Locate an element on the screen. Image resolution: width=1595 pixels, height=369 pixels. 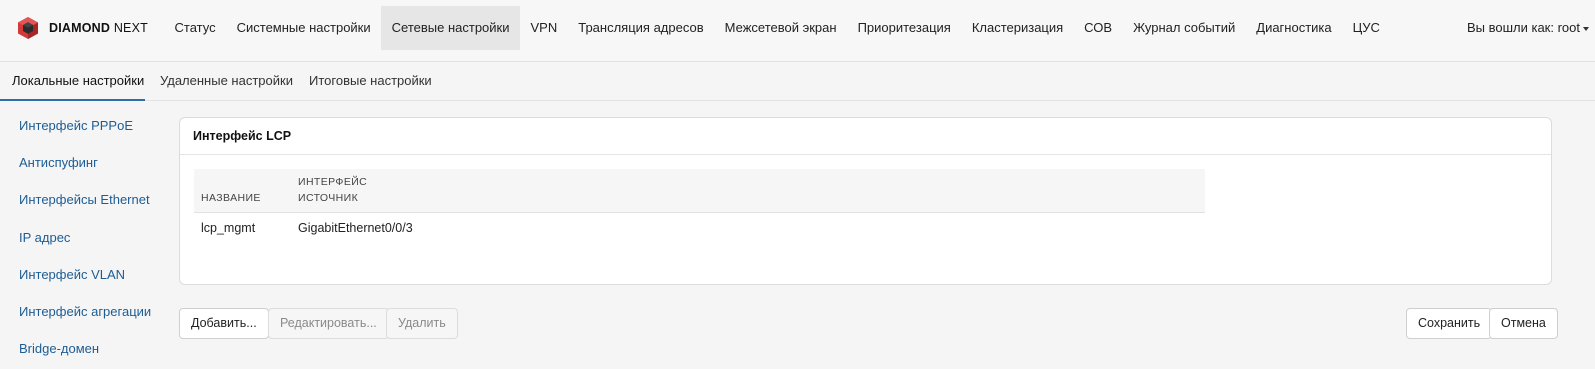
nav-item-status: Статус is located at coordinates (195, 28).